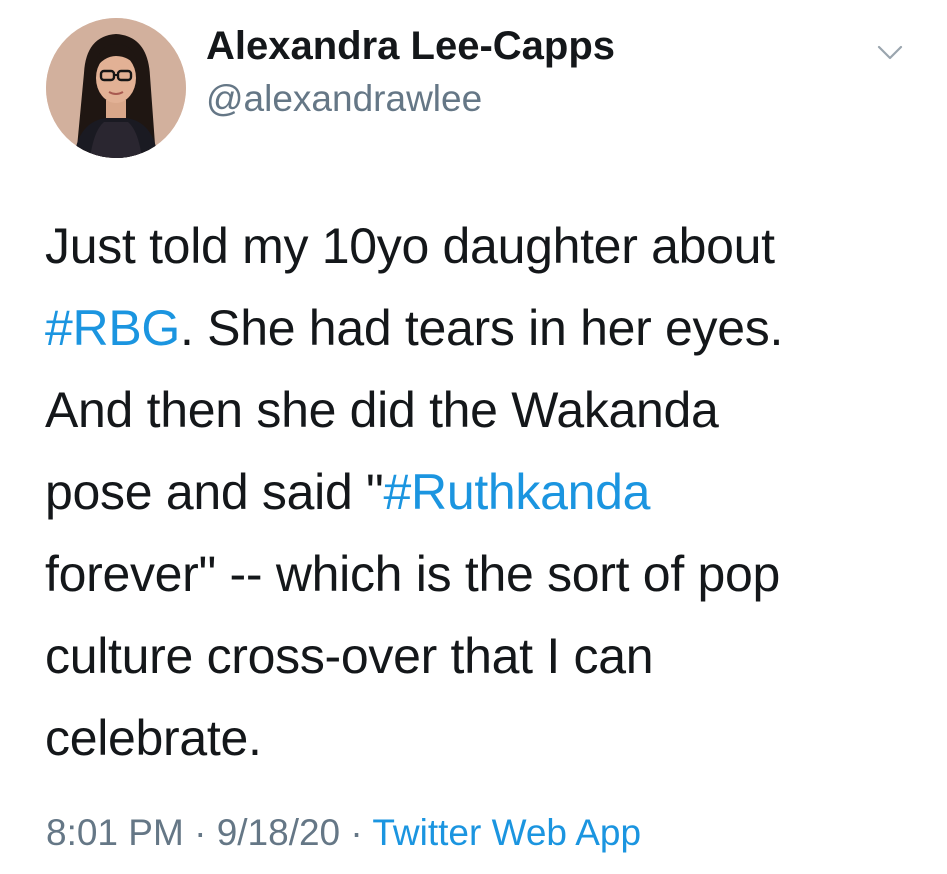 The height and width of the screenshot is (874, 947). I want to click on tweet-text-line: forever" -- which is the sort of pop, so click(485, 574).